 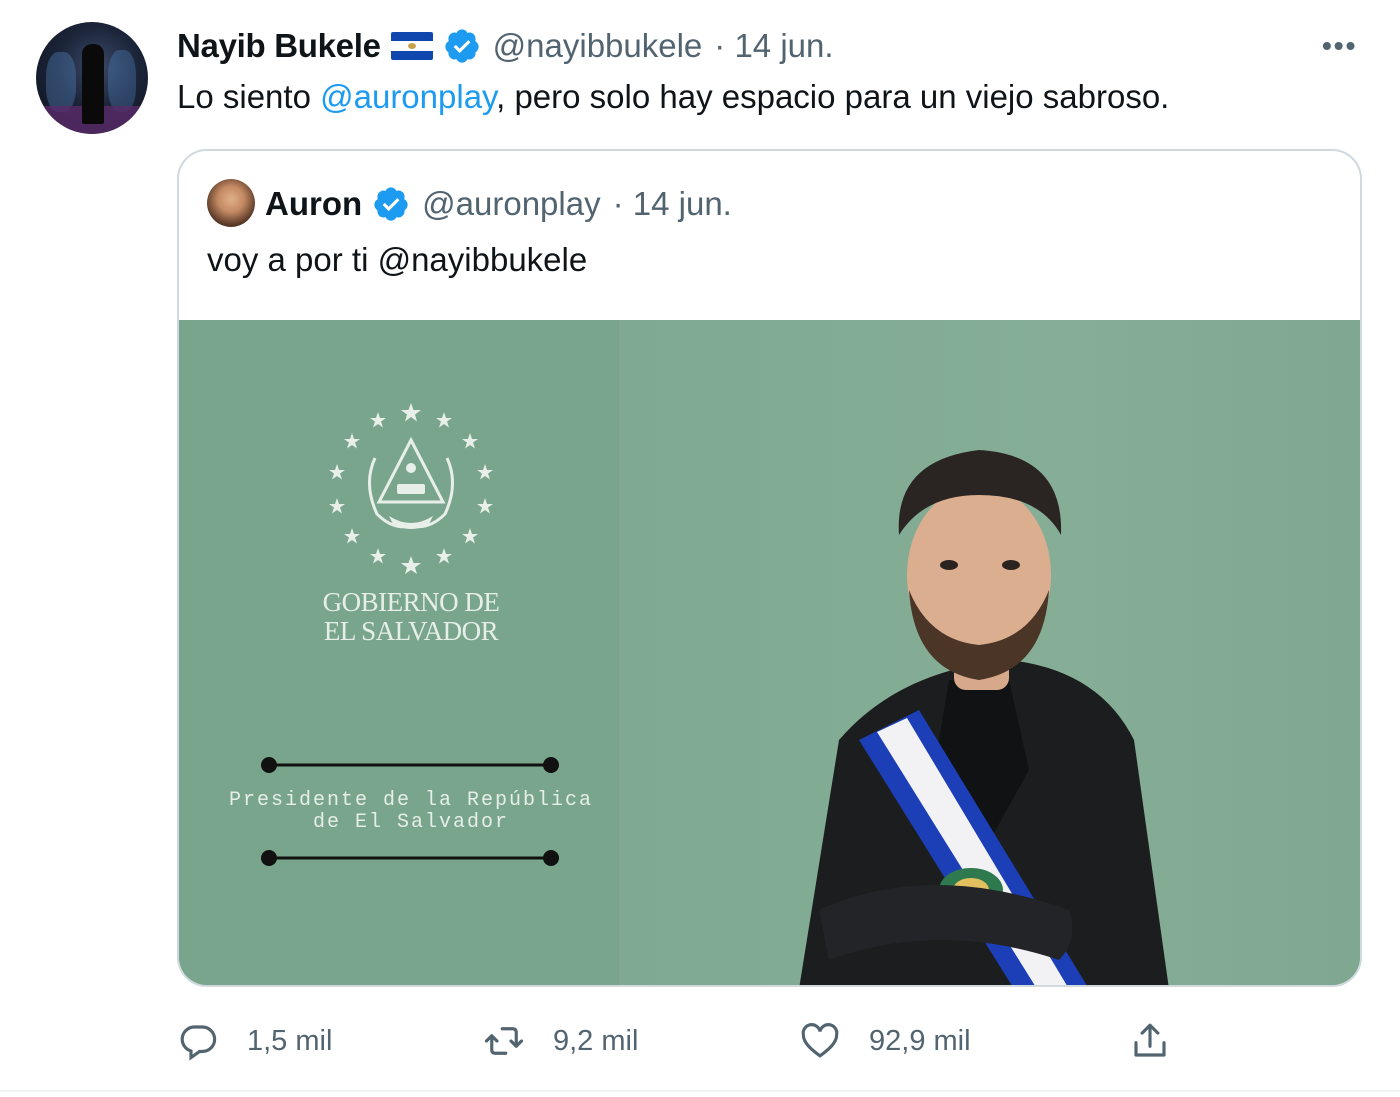 What do you see at coordinates (511, 203) in the screenshot?
I see `quoted-author-handle: @auronplay` at bounding box center [511, 203].